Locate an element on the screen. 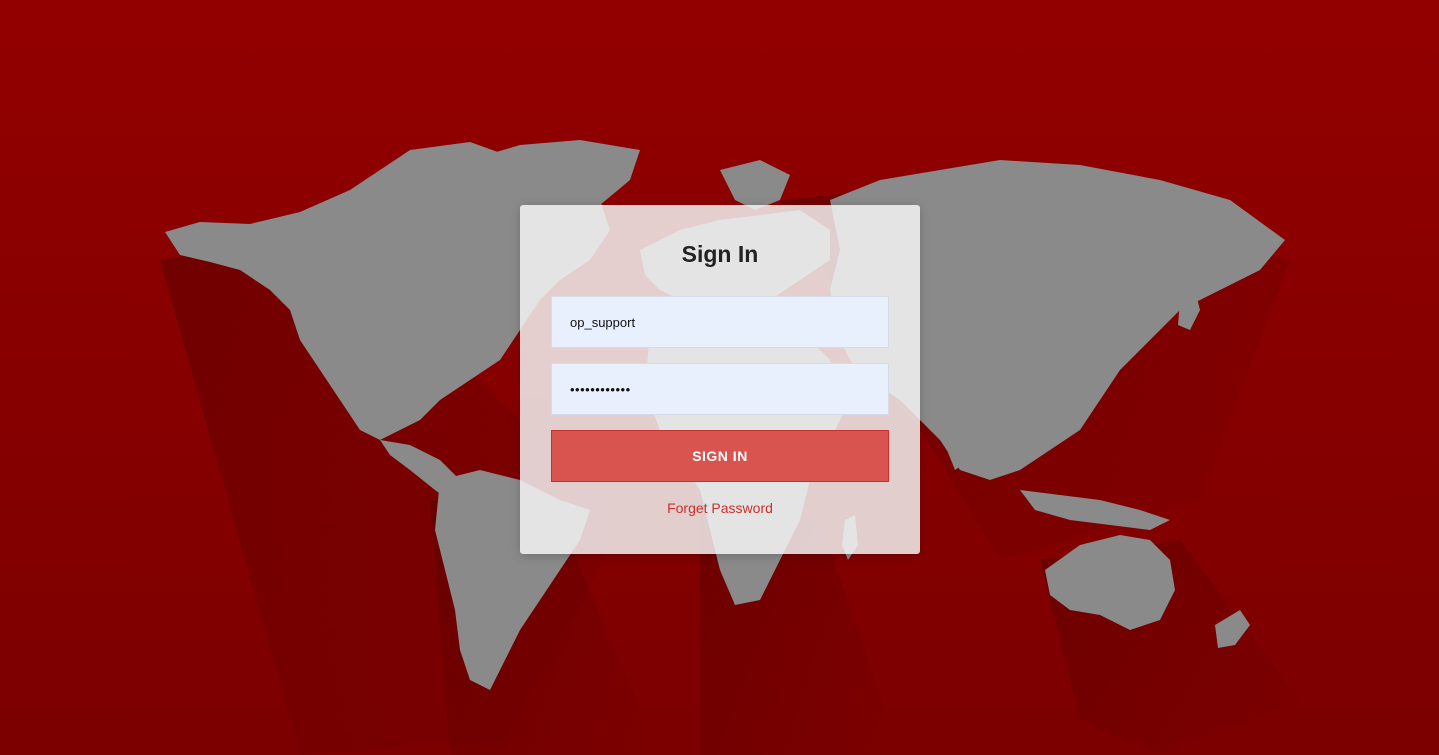 Image resolution: width=1439 pixels, height=755 pixels. forget-password-link: Forget Password is located at coordinates (720, 508).